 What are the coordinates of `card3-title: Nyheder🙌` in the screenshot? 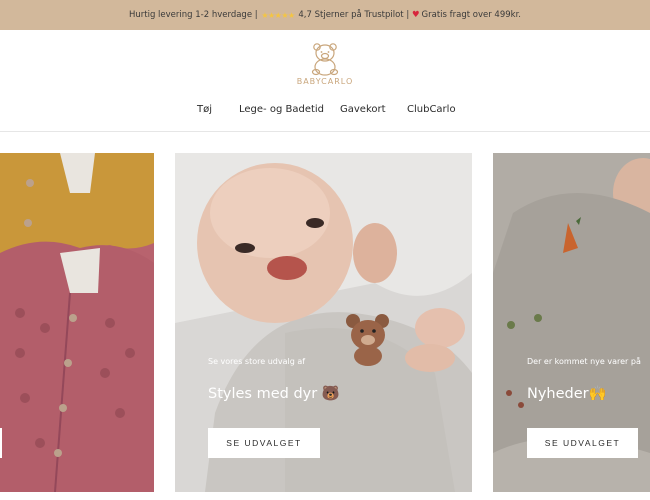 It's located at (567, 394).